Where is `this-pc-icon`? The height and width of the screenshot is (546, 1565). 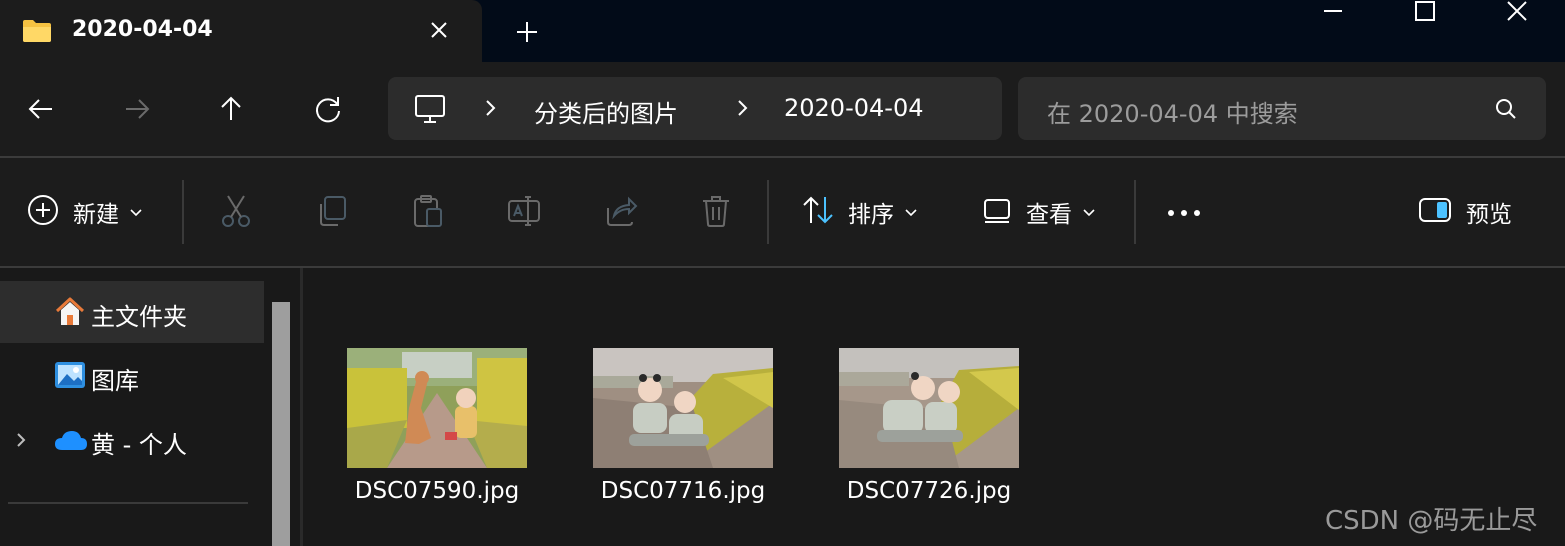 this-pc-icon is located at coordinates (430, 111).